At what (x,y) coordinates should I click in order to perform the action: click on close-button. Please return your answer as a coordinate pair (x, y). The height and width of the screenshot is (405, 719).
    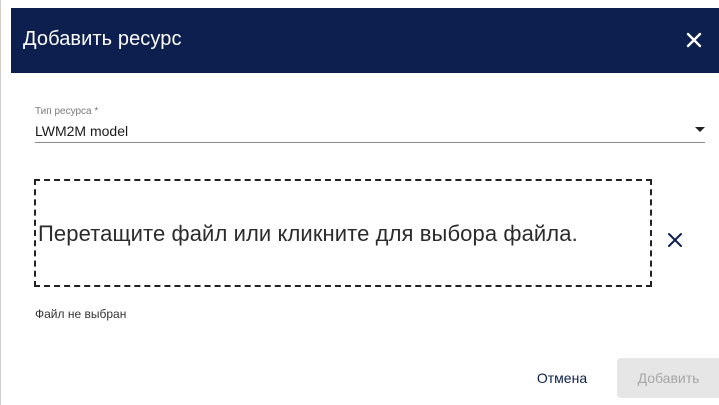
    Looking at the image, I should click on (694, 40).